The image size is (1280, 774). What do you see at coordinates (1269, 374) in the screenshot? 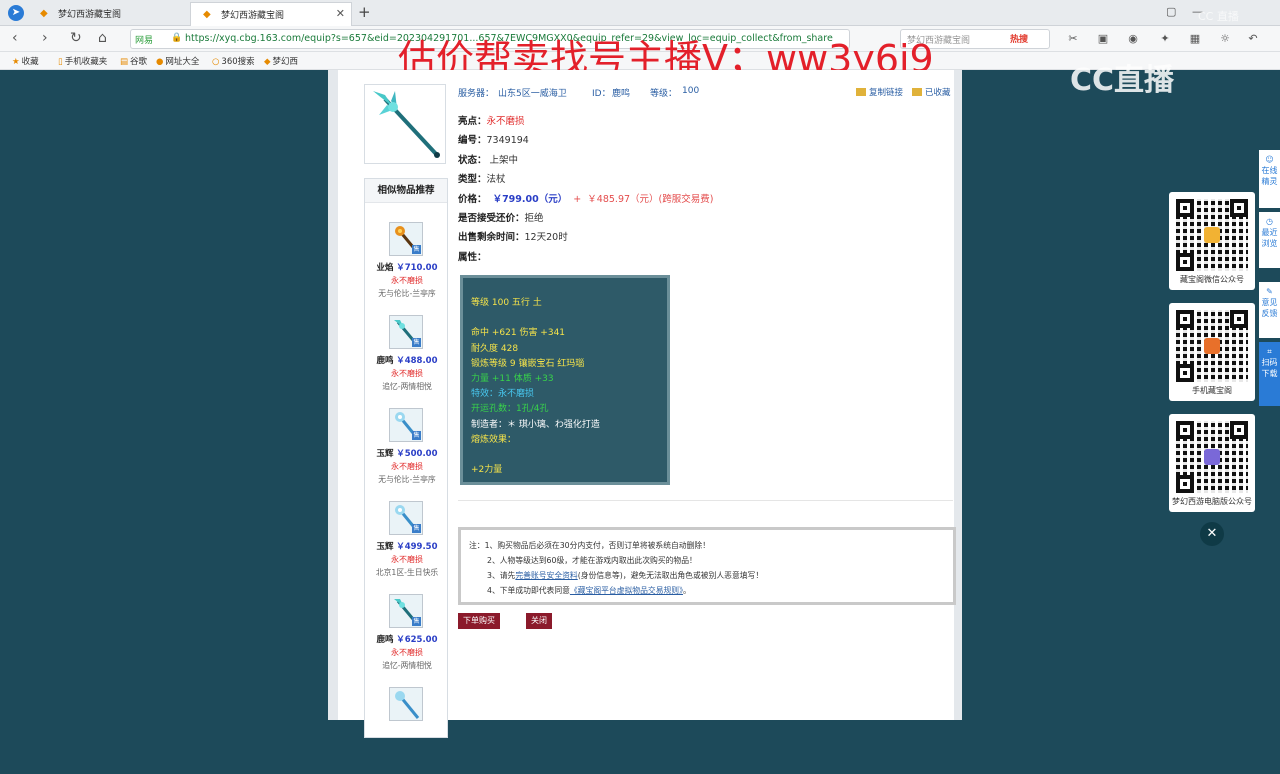
I see `side-tab-download: ⌗ 扫码 下载` at bounding box center [1269, 374].